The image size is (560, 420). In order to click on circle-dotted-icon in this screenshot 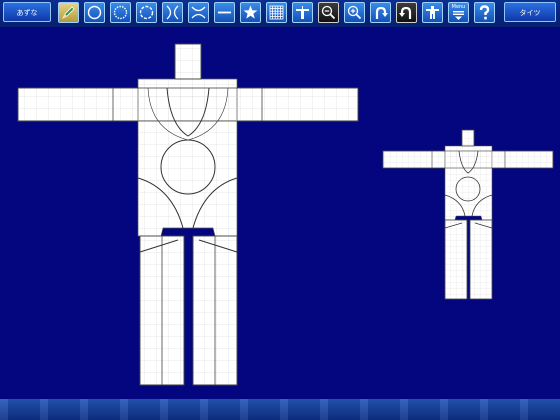, I will do `click(120, 12)`.